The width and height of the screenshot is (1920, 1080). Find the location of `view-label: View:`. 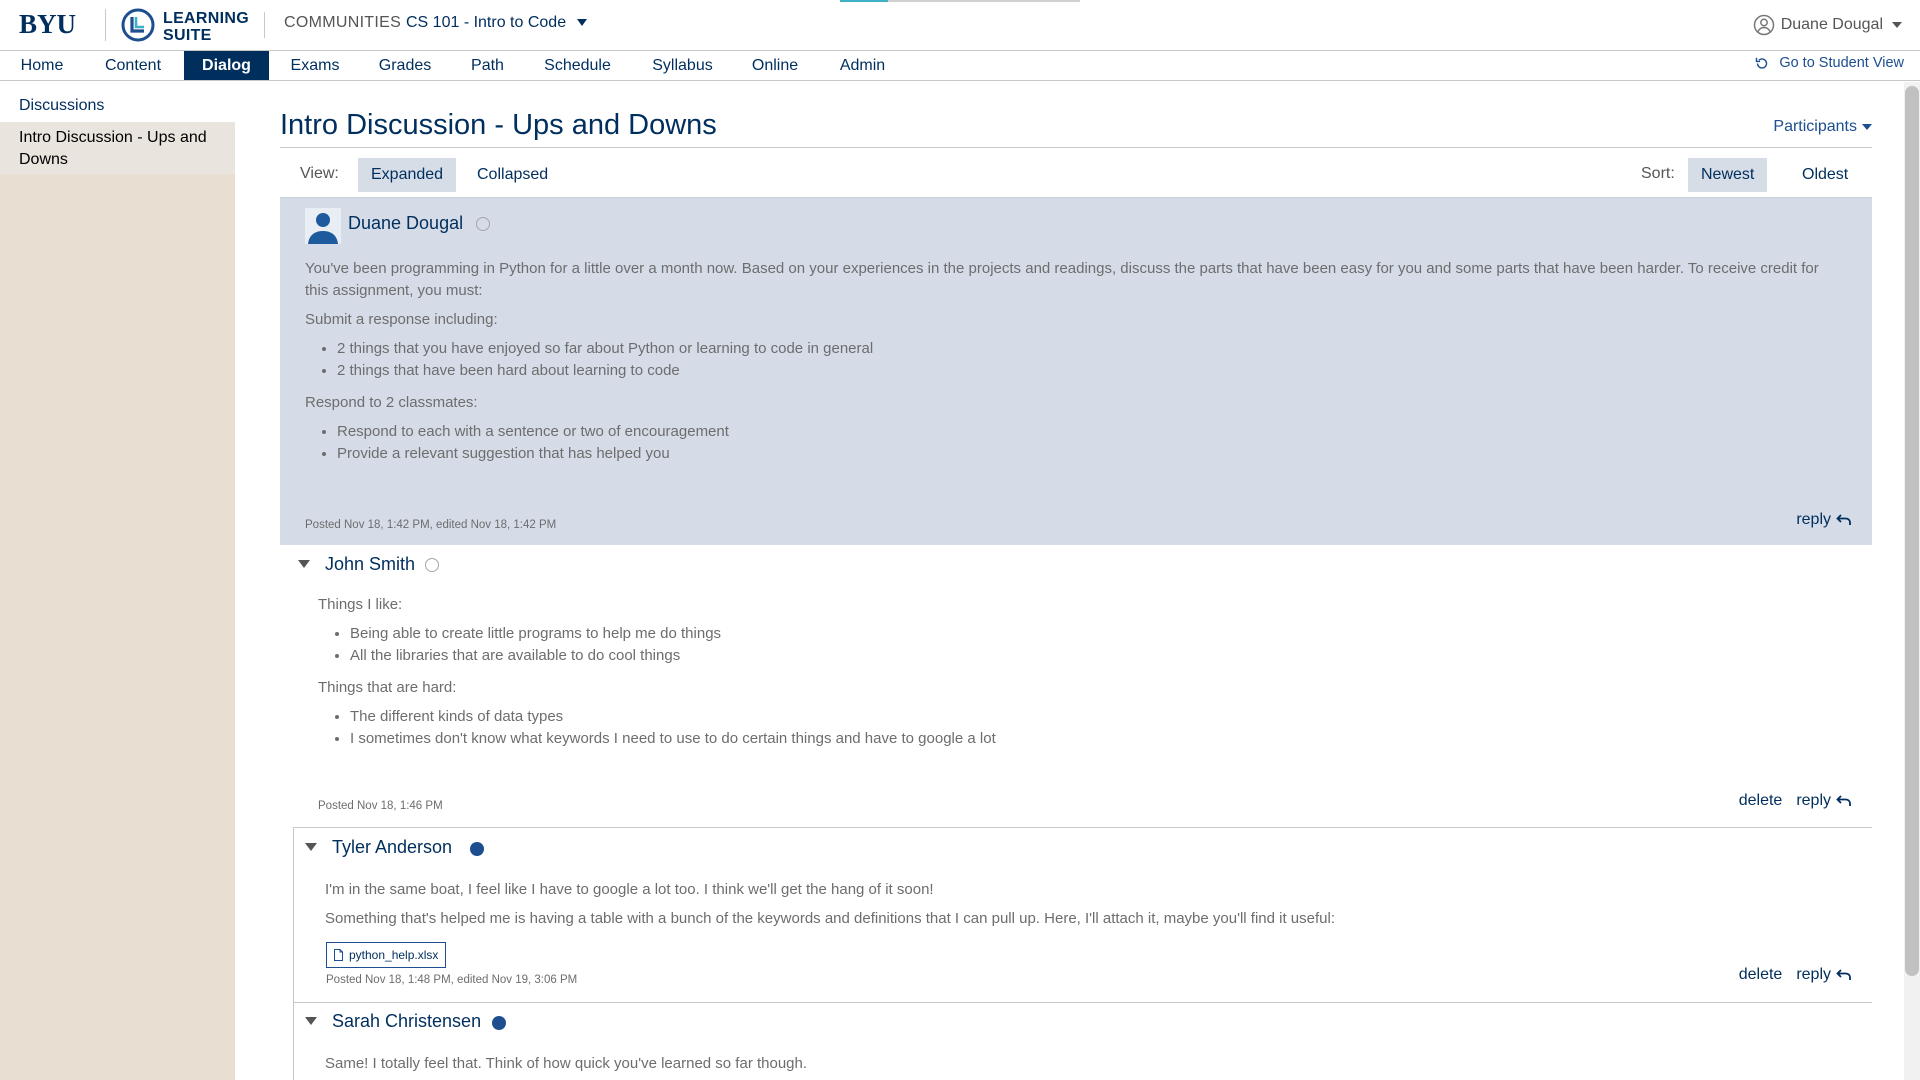

view-label: View: is located at coordinates (319, 173).